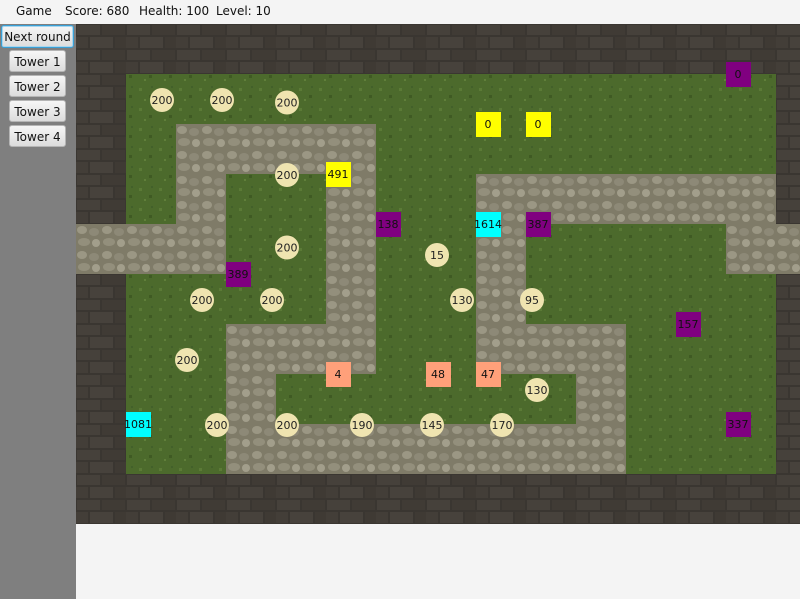 Image resolution: width=800 pixels, height=599 pixels. What do you see at coordinates (538, 224) in the screenshot?
I see `tower-value-label: 387` at bounding box center [538, 224].